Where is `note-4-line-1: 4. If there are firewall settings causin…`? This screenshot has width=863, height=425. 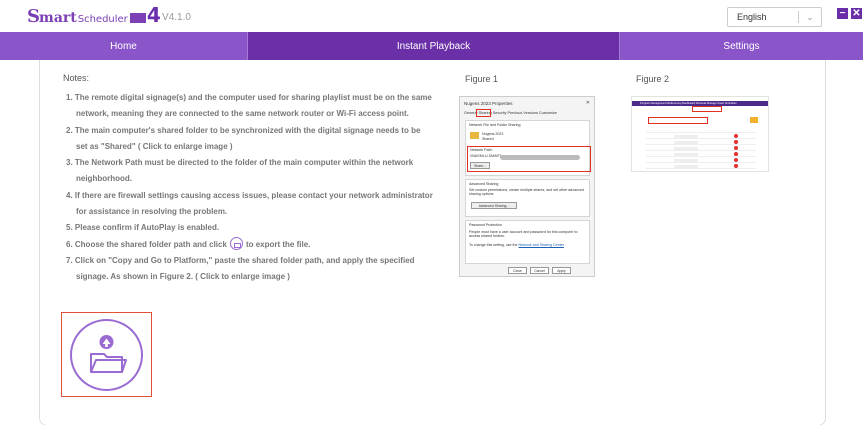
note-4-line-1: 4. If there are firewall settings causin… is located at coordinates (249, 195).